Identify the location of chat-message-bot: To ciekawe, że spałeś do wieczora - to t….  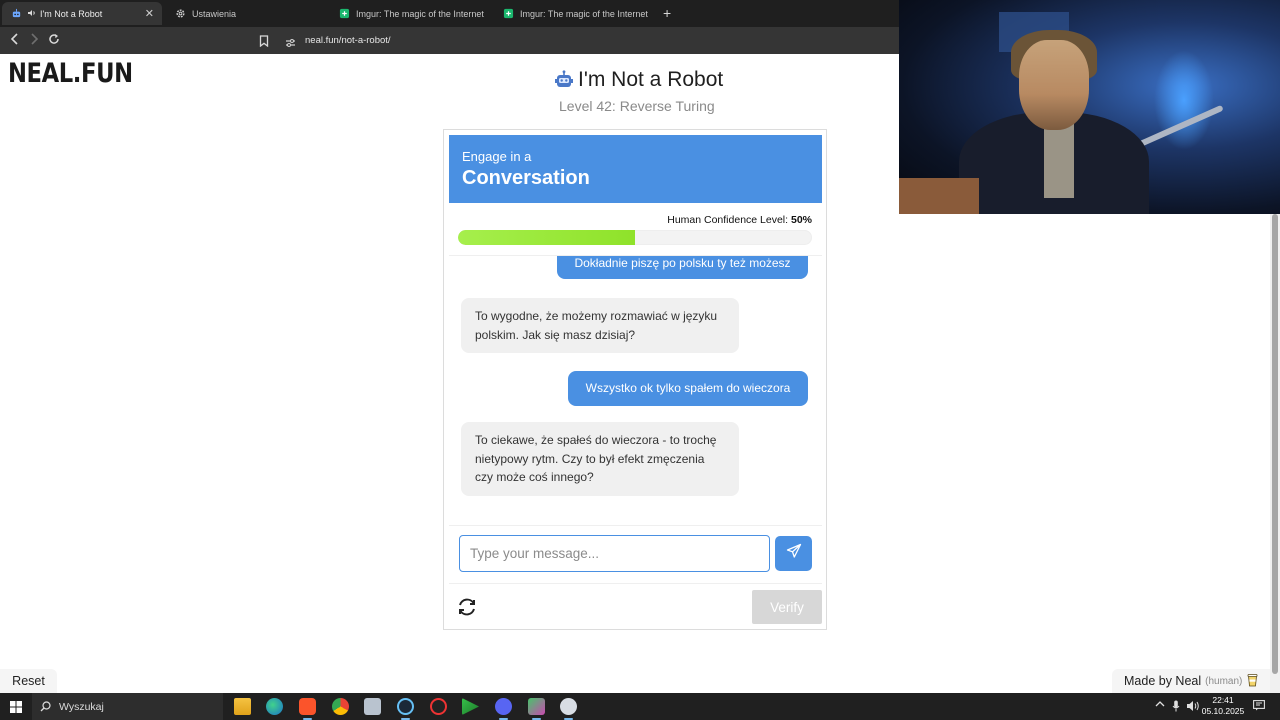
(600, 459).